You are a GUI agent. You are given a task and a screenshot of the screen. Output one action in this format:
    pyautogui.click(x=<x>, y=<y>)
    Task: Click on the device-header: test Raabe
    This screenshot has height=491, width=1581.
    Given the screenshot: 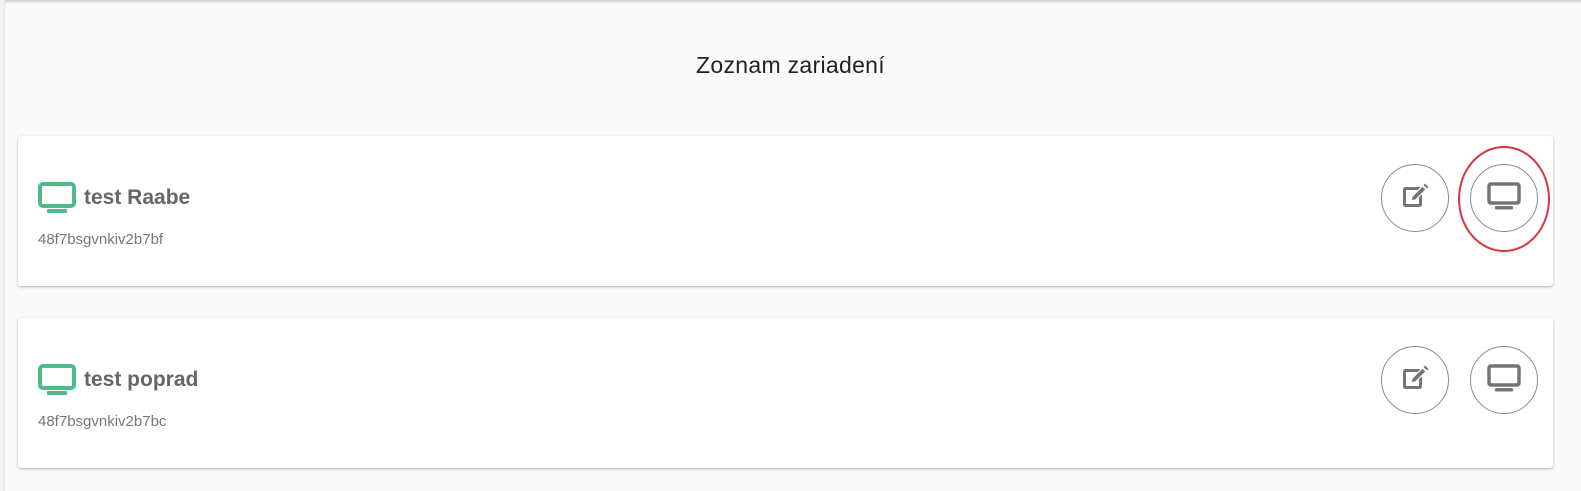 What is the action you would take?
    pyautogui.click(x=114, y=198)
    